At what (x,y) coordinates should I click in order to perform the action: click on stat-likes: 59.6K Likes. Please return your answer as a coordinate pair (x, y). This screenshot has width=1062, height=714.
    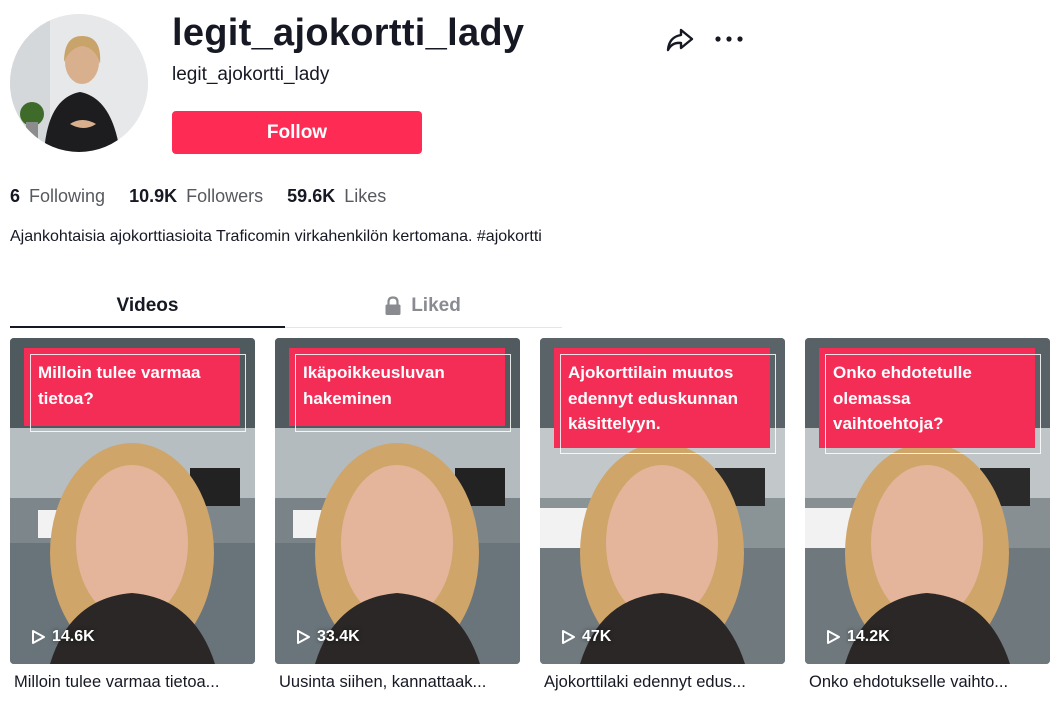
    Looking at the image, I should click on (337, 196).